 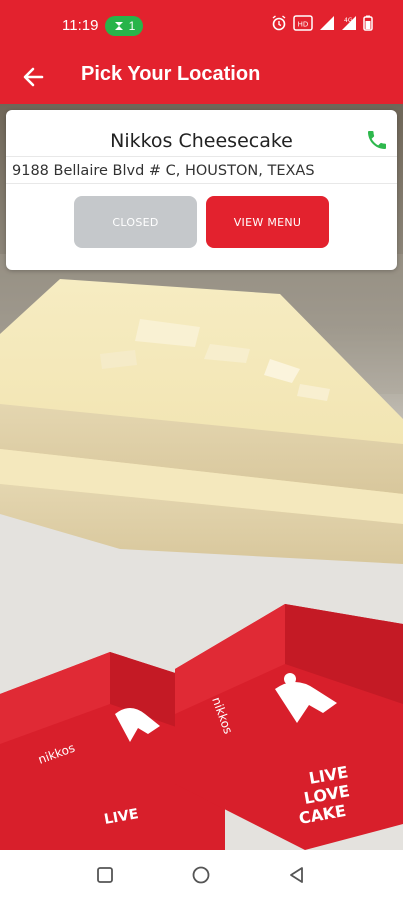 What do you see at coordinates (163, 171) in the screenshot?
I see `store-address: 9188 Bellaire Blvd # C, HOUSTON, TEXAS` at bounding box center [163, 171].